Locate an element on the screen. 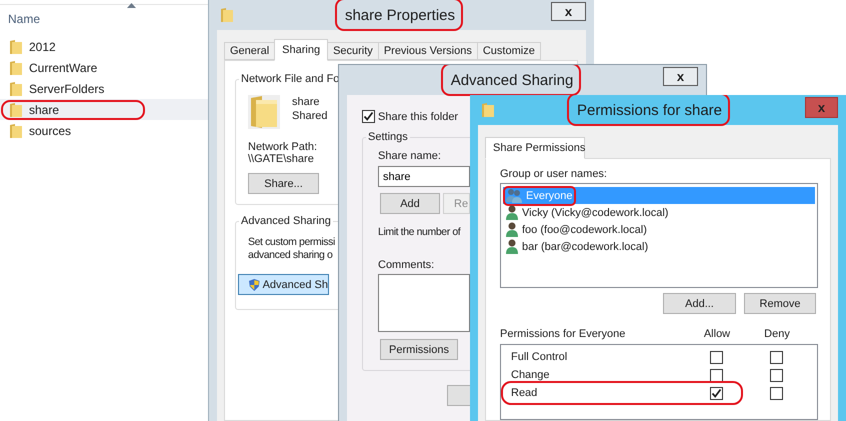  group-label: Settings is located at coordinates (388, 137).